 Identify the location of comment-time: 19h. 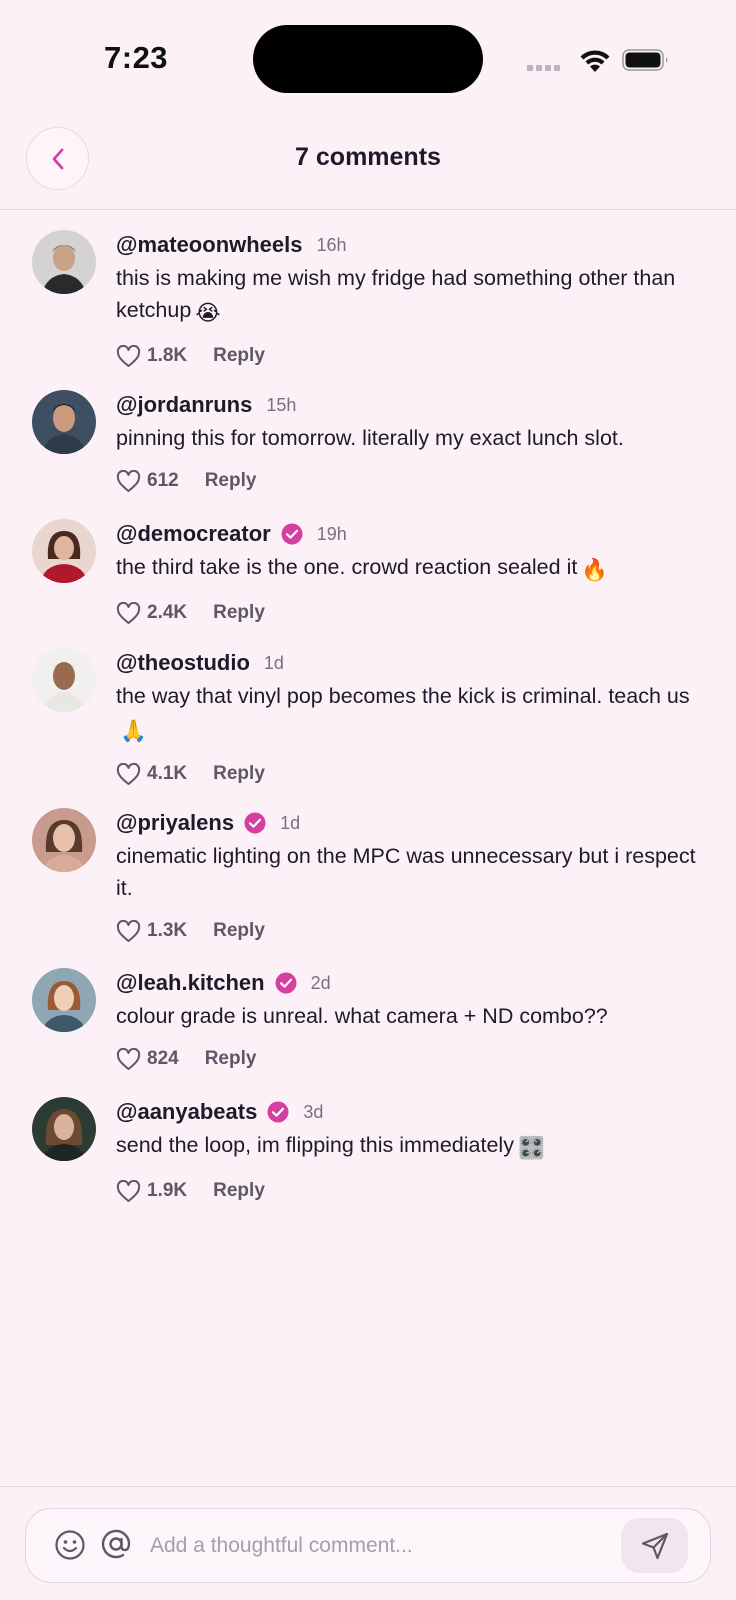
(331, 533).